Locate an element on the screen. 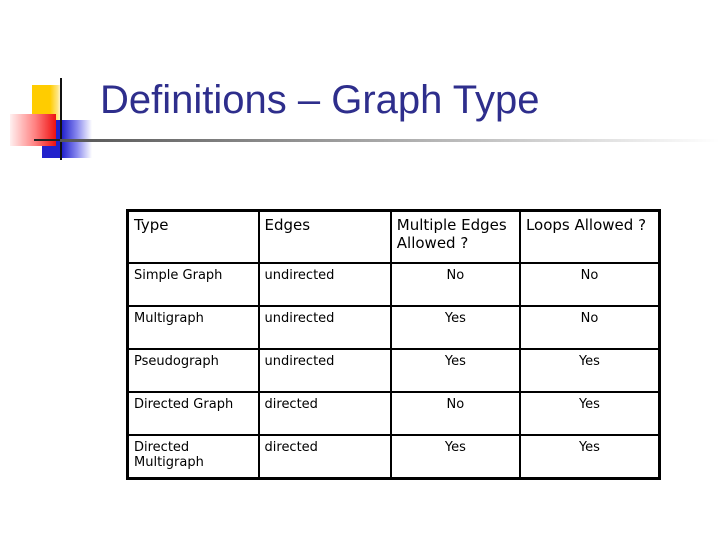 Image resolution: width=720 pixels, height=540 pixels. cell-type: Directed Multigraph is located at coordinates (193, 457).